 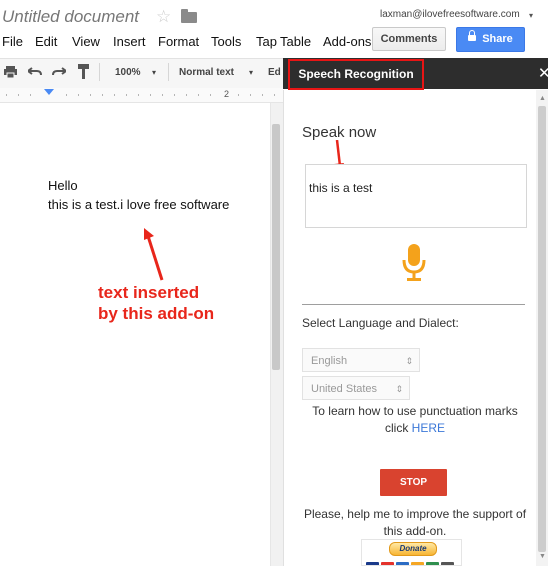 I want to click on print-icon, so click(x=10, y=72).